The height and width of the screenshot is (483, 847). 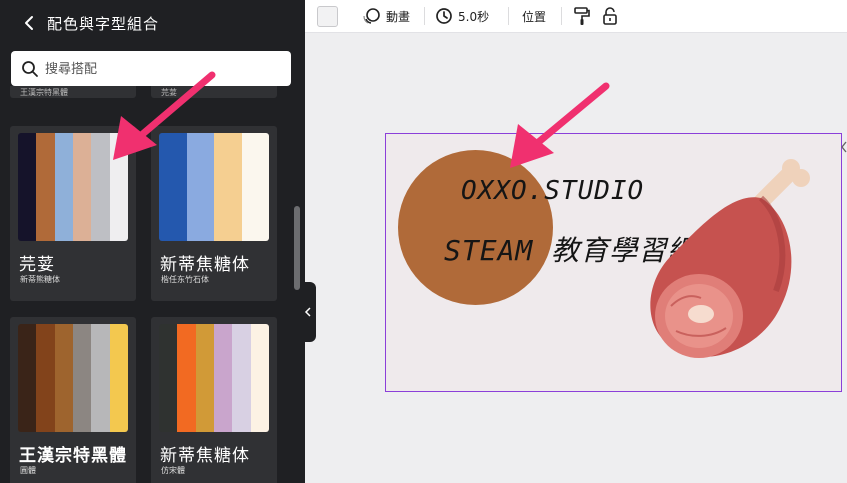 I want to click on canvas-edge-icon, so click(x=843, y=152).